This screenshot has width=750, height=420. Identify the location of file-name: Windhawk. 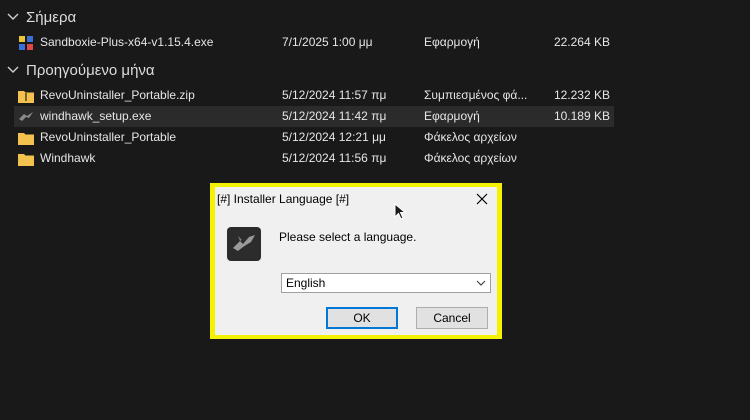
(68, 158).